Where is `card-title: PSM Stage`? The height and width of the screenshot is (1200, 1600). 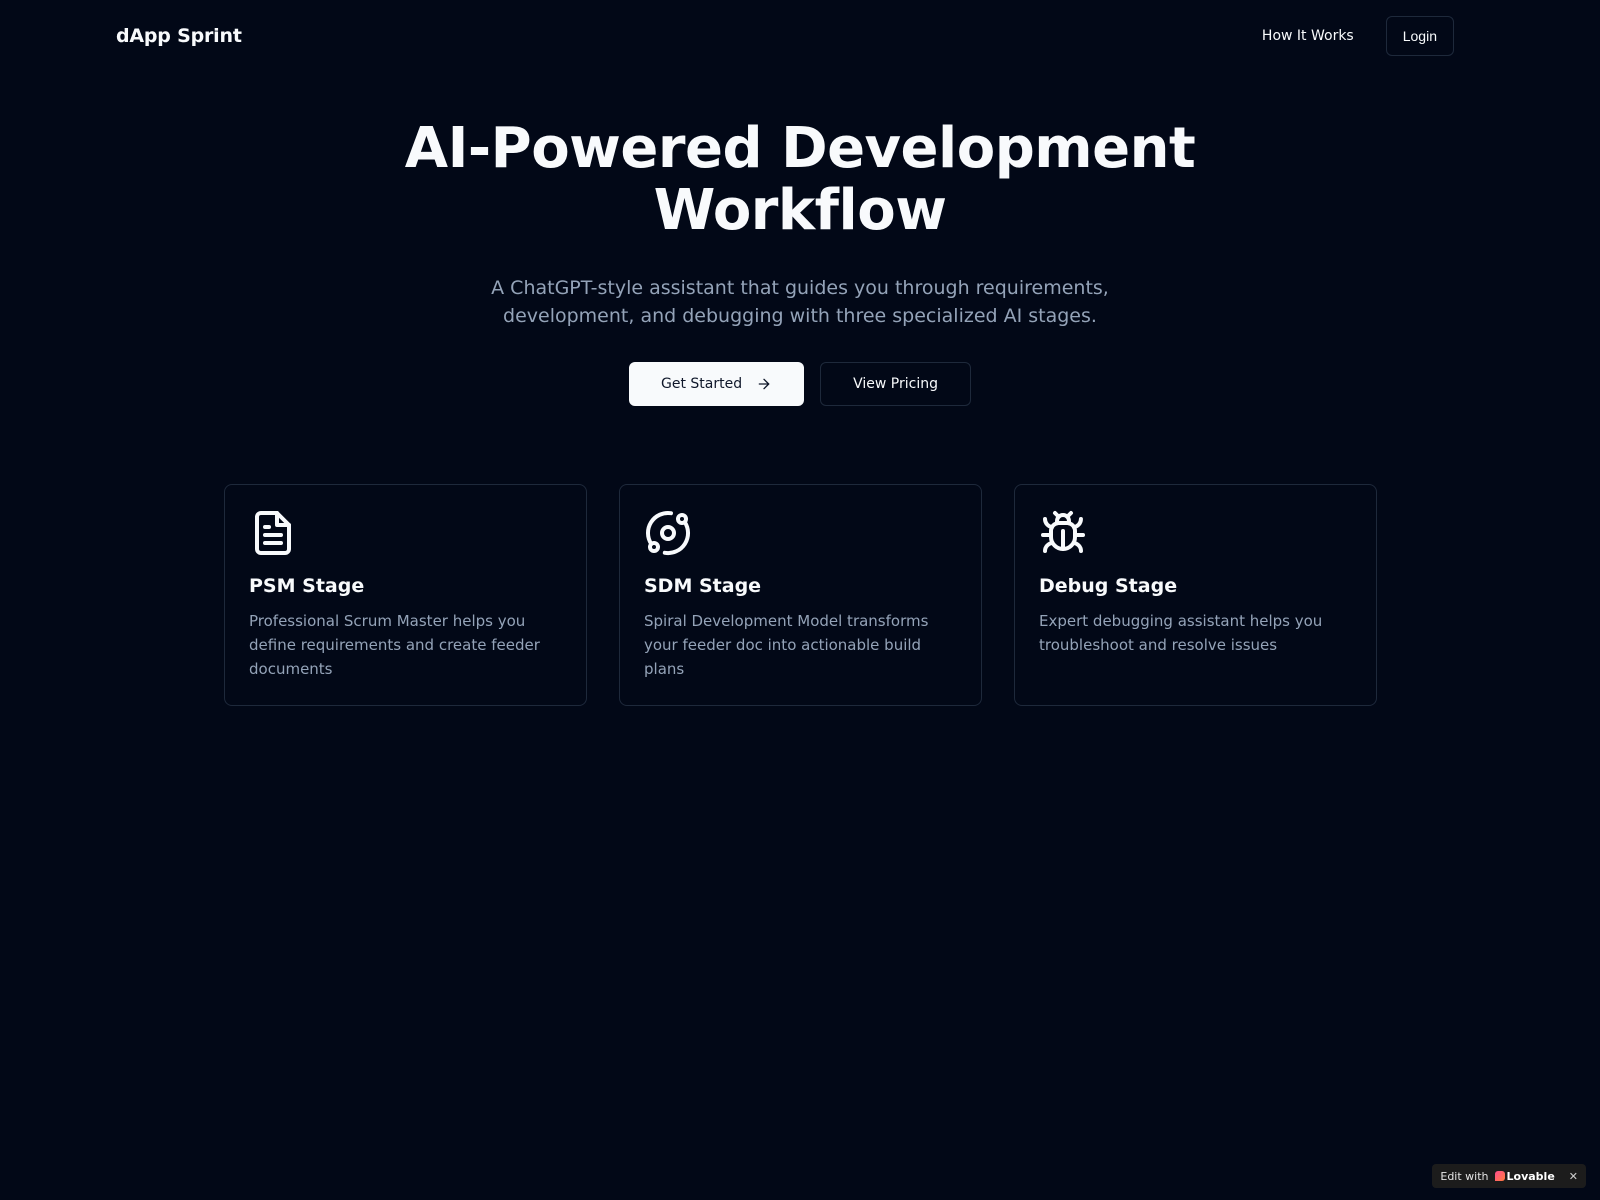 card-title: PSM Stage is located at coordinates (307, 586).